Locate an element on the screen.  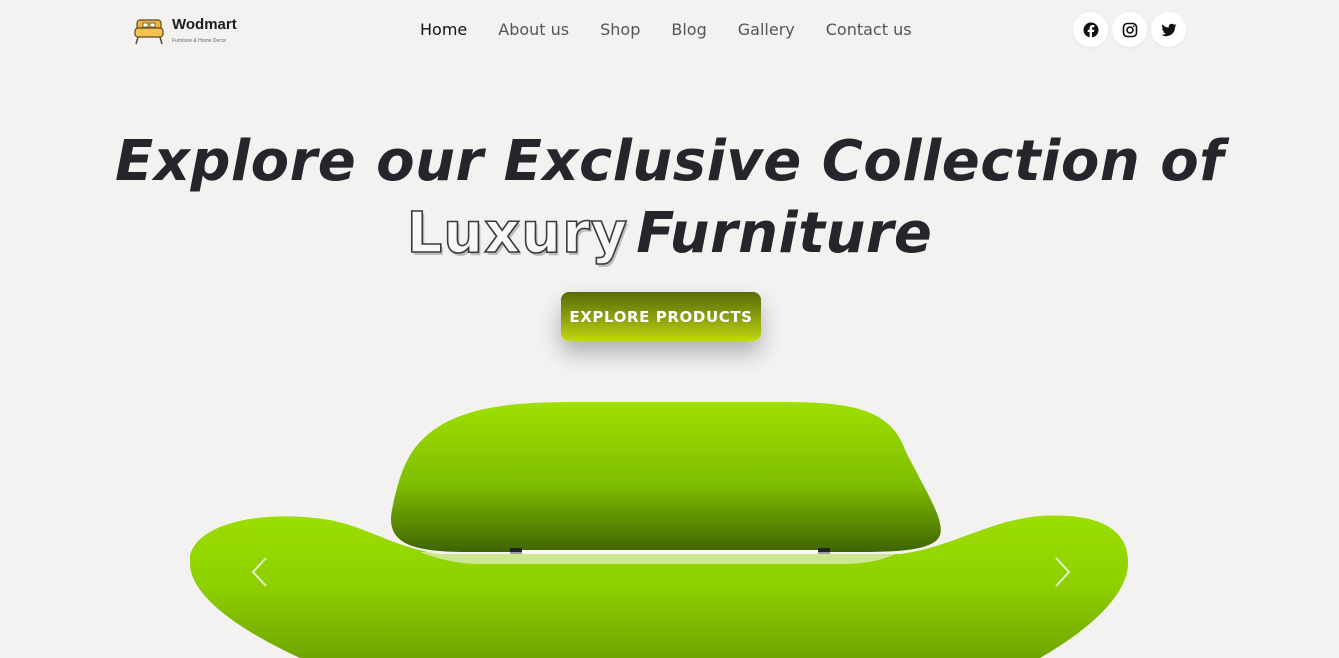
twitter-icon is located at coordinates (1168, 29).